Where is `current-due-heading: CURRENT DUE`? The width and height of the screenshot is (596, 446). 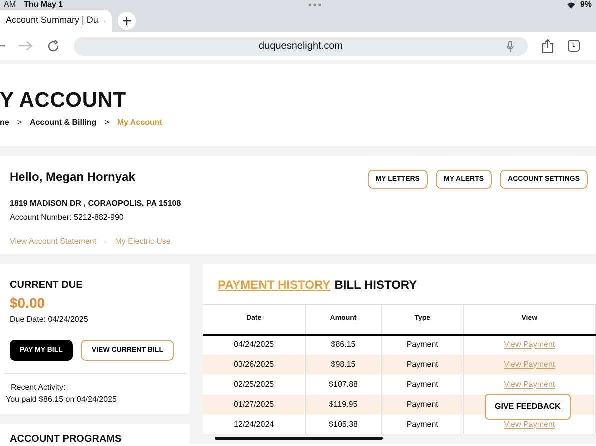 current-due-heading: CURRENT DUE is located at coordinates (47, 286).